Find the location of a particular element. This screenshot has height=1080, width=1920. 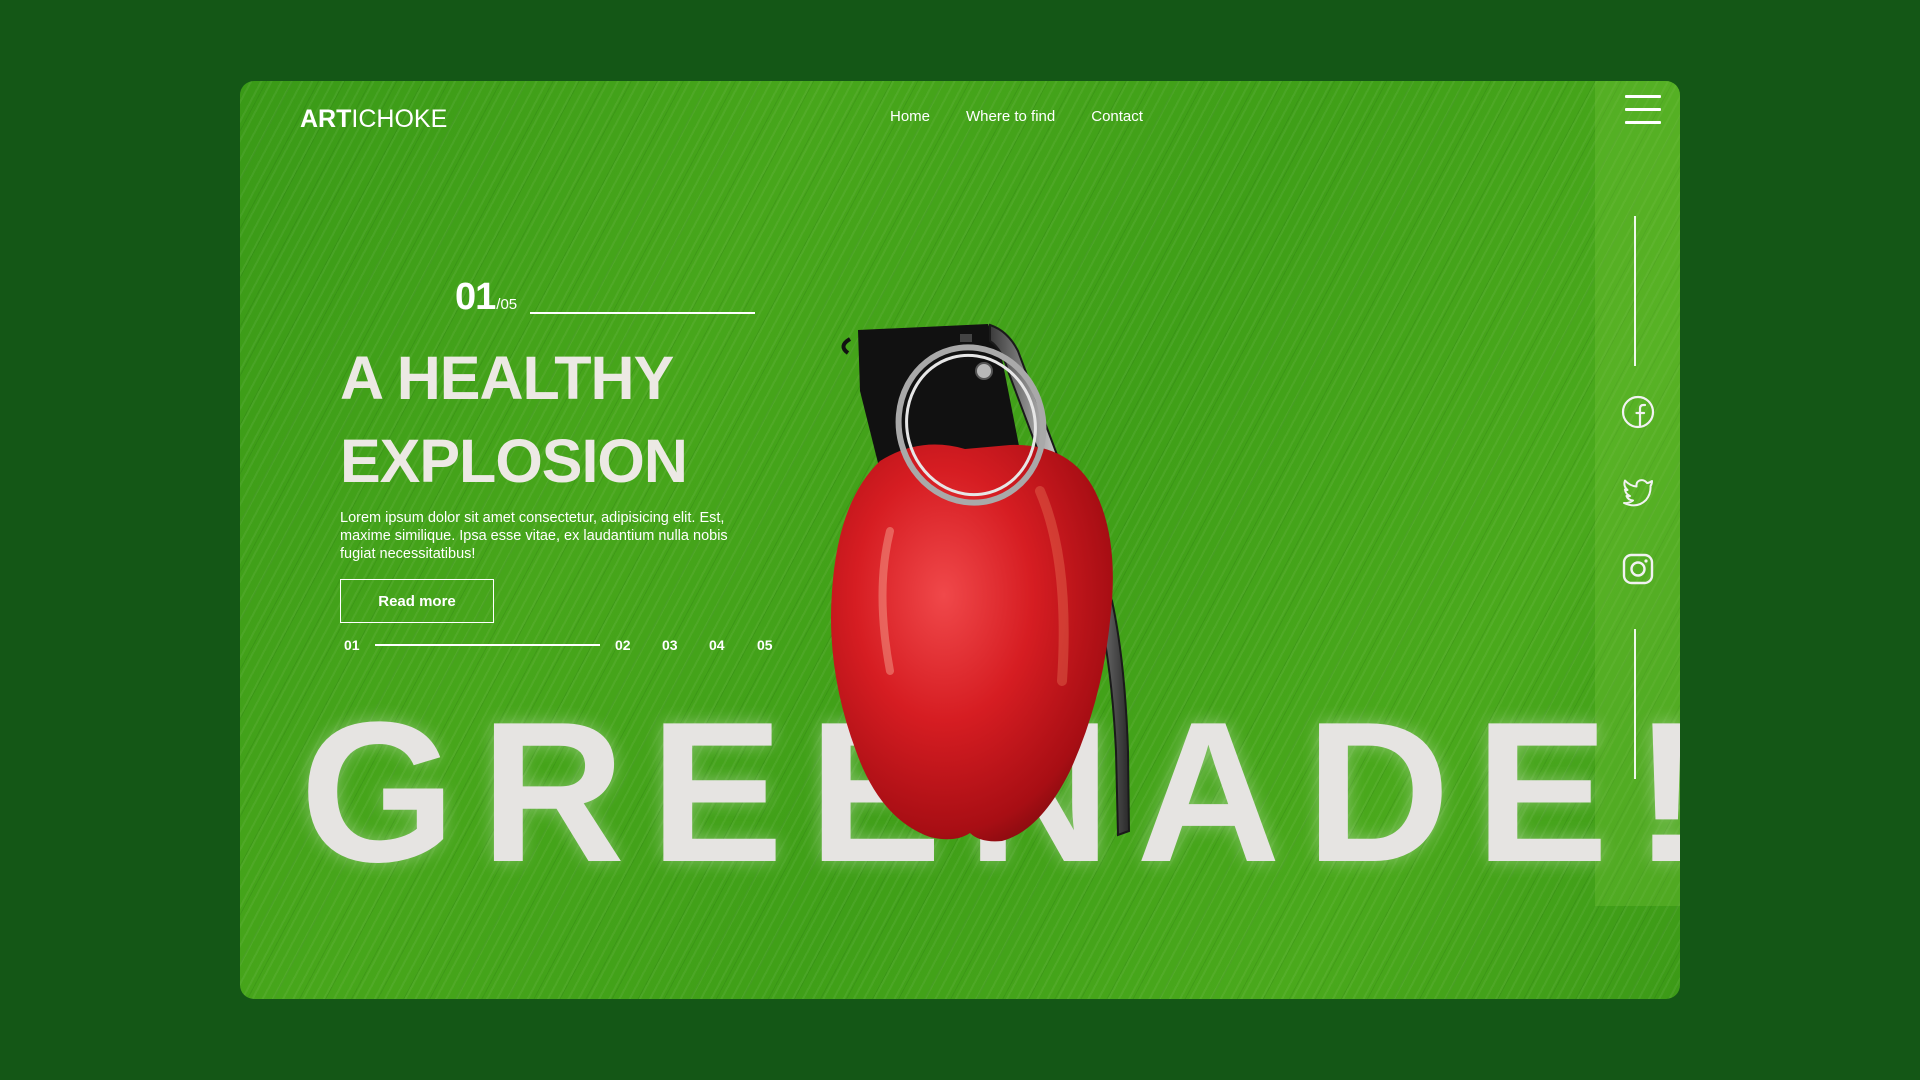

slide-total: /05 is located at coordinates (507, 304).